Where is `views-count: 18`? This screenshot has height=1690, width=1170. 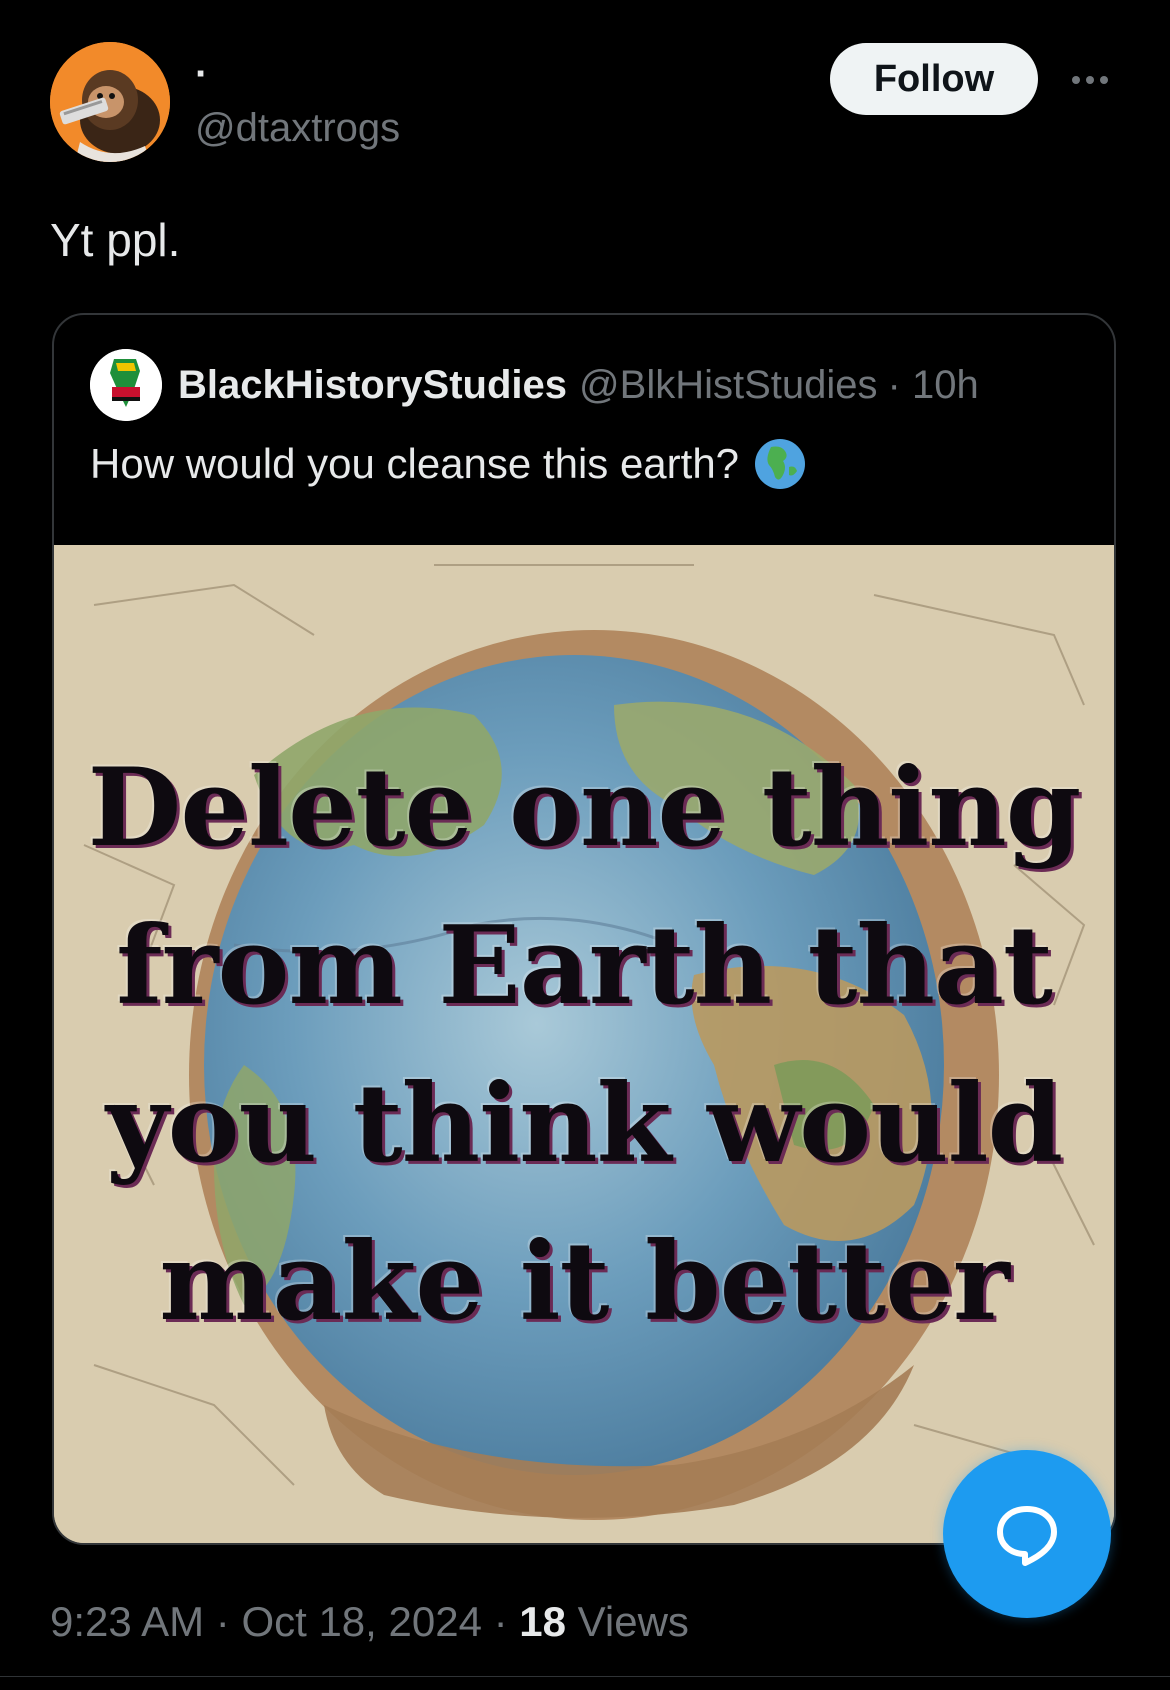
views-count: 18 is located at coordinates (542, 1621).